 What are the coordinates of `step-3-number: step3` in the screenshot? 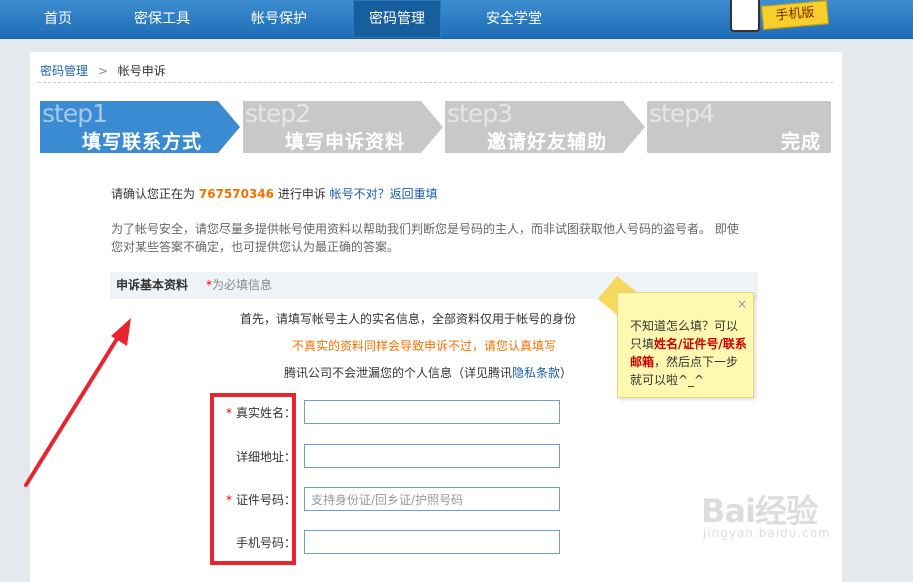 It's located at (480, 113).